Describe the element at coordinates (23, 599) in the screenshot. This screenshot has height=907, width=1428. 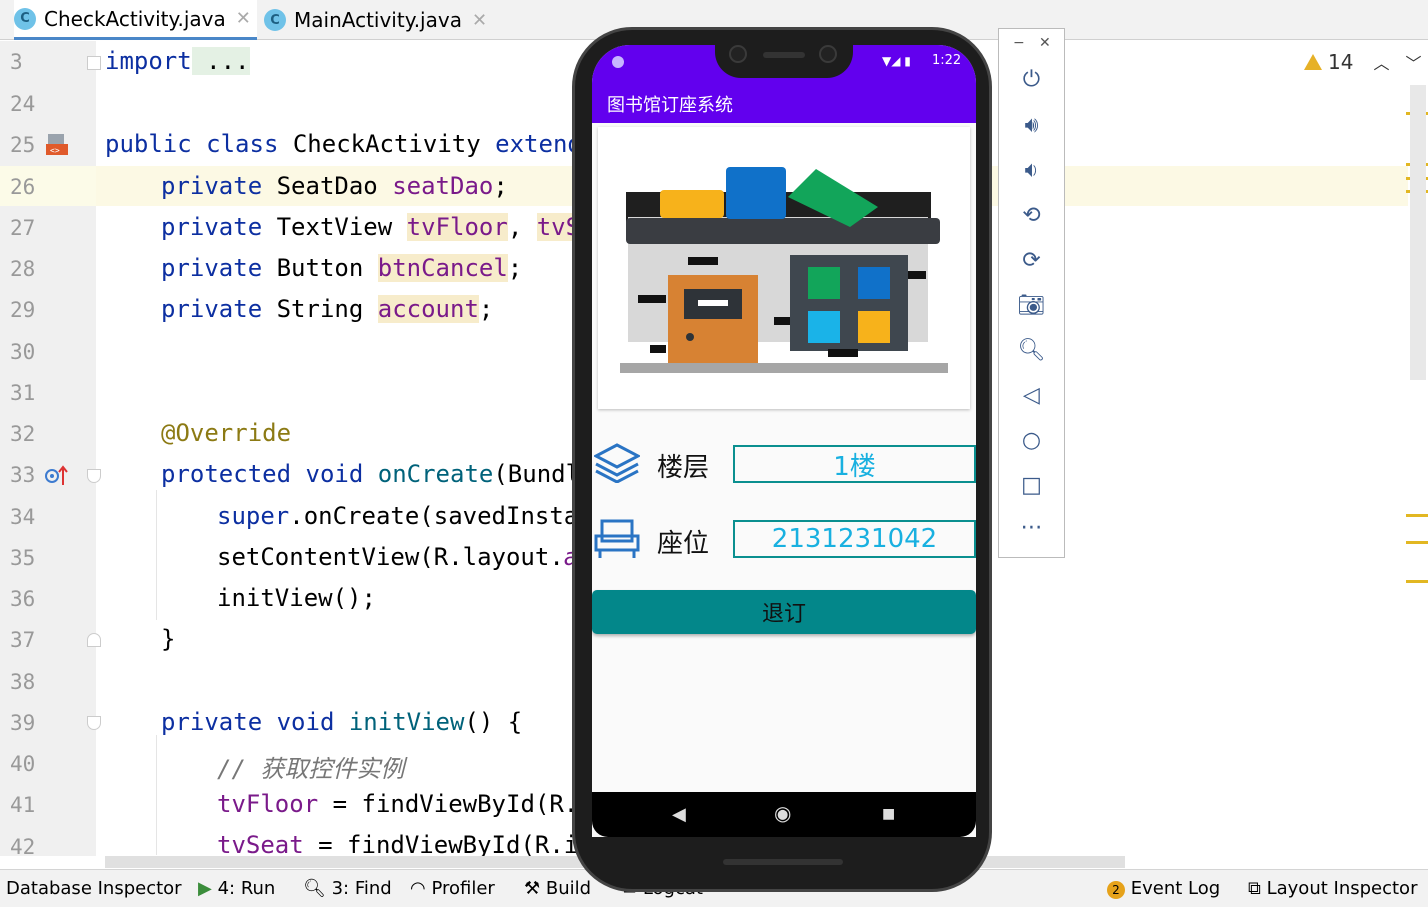
I see `line-number: 36` at that location.